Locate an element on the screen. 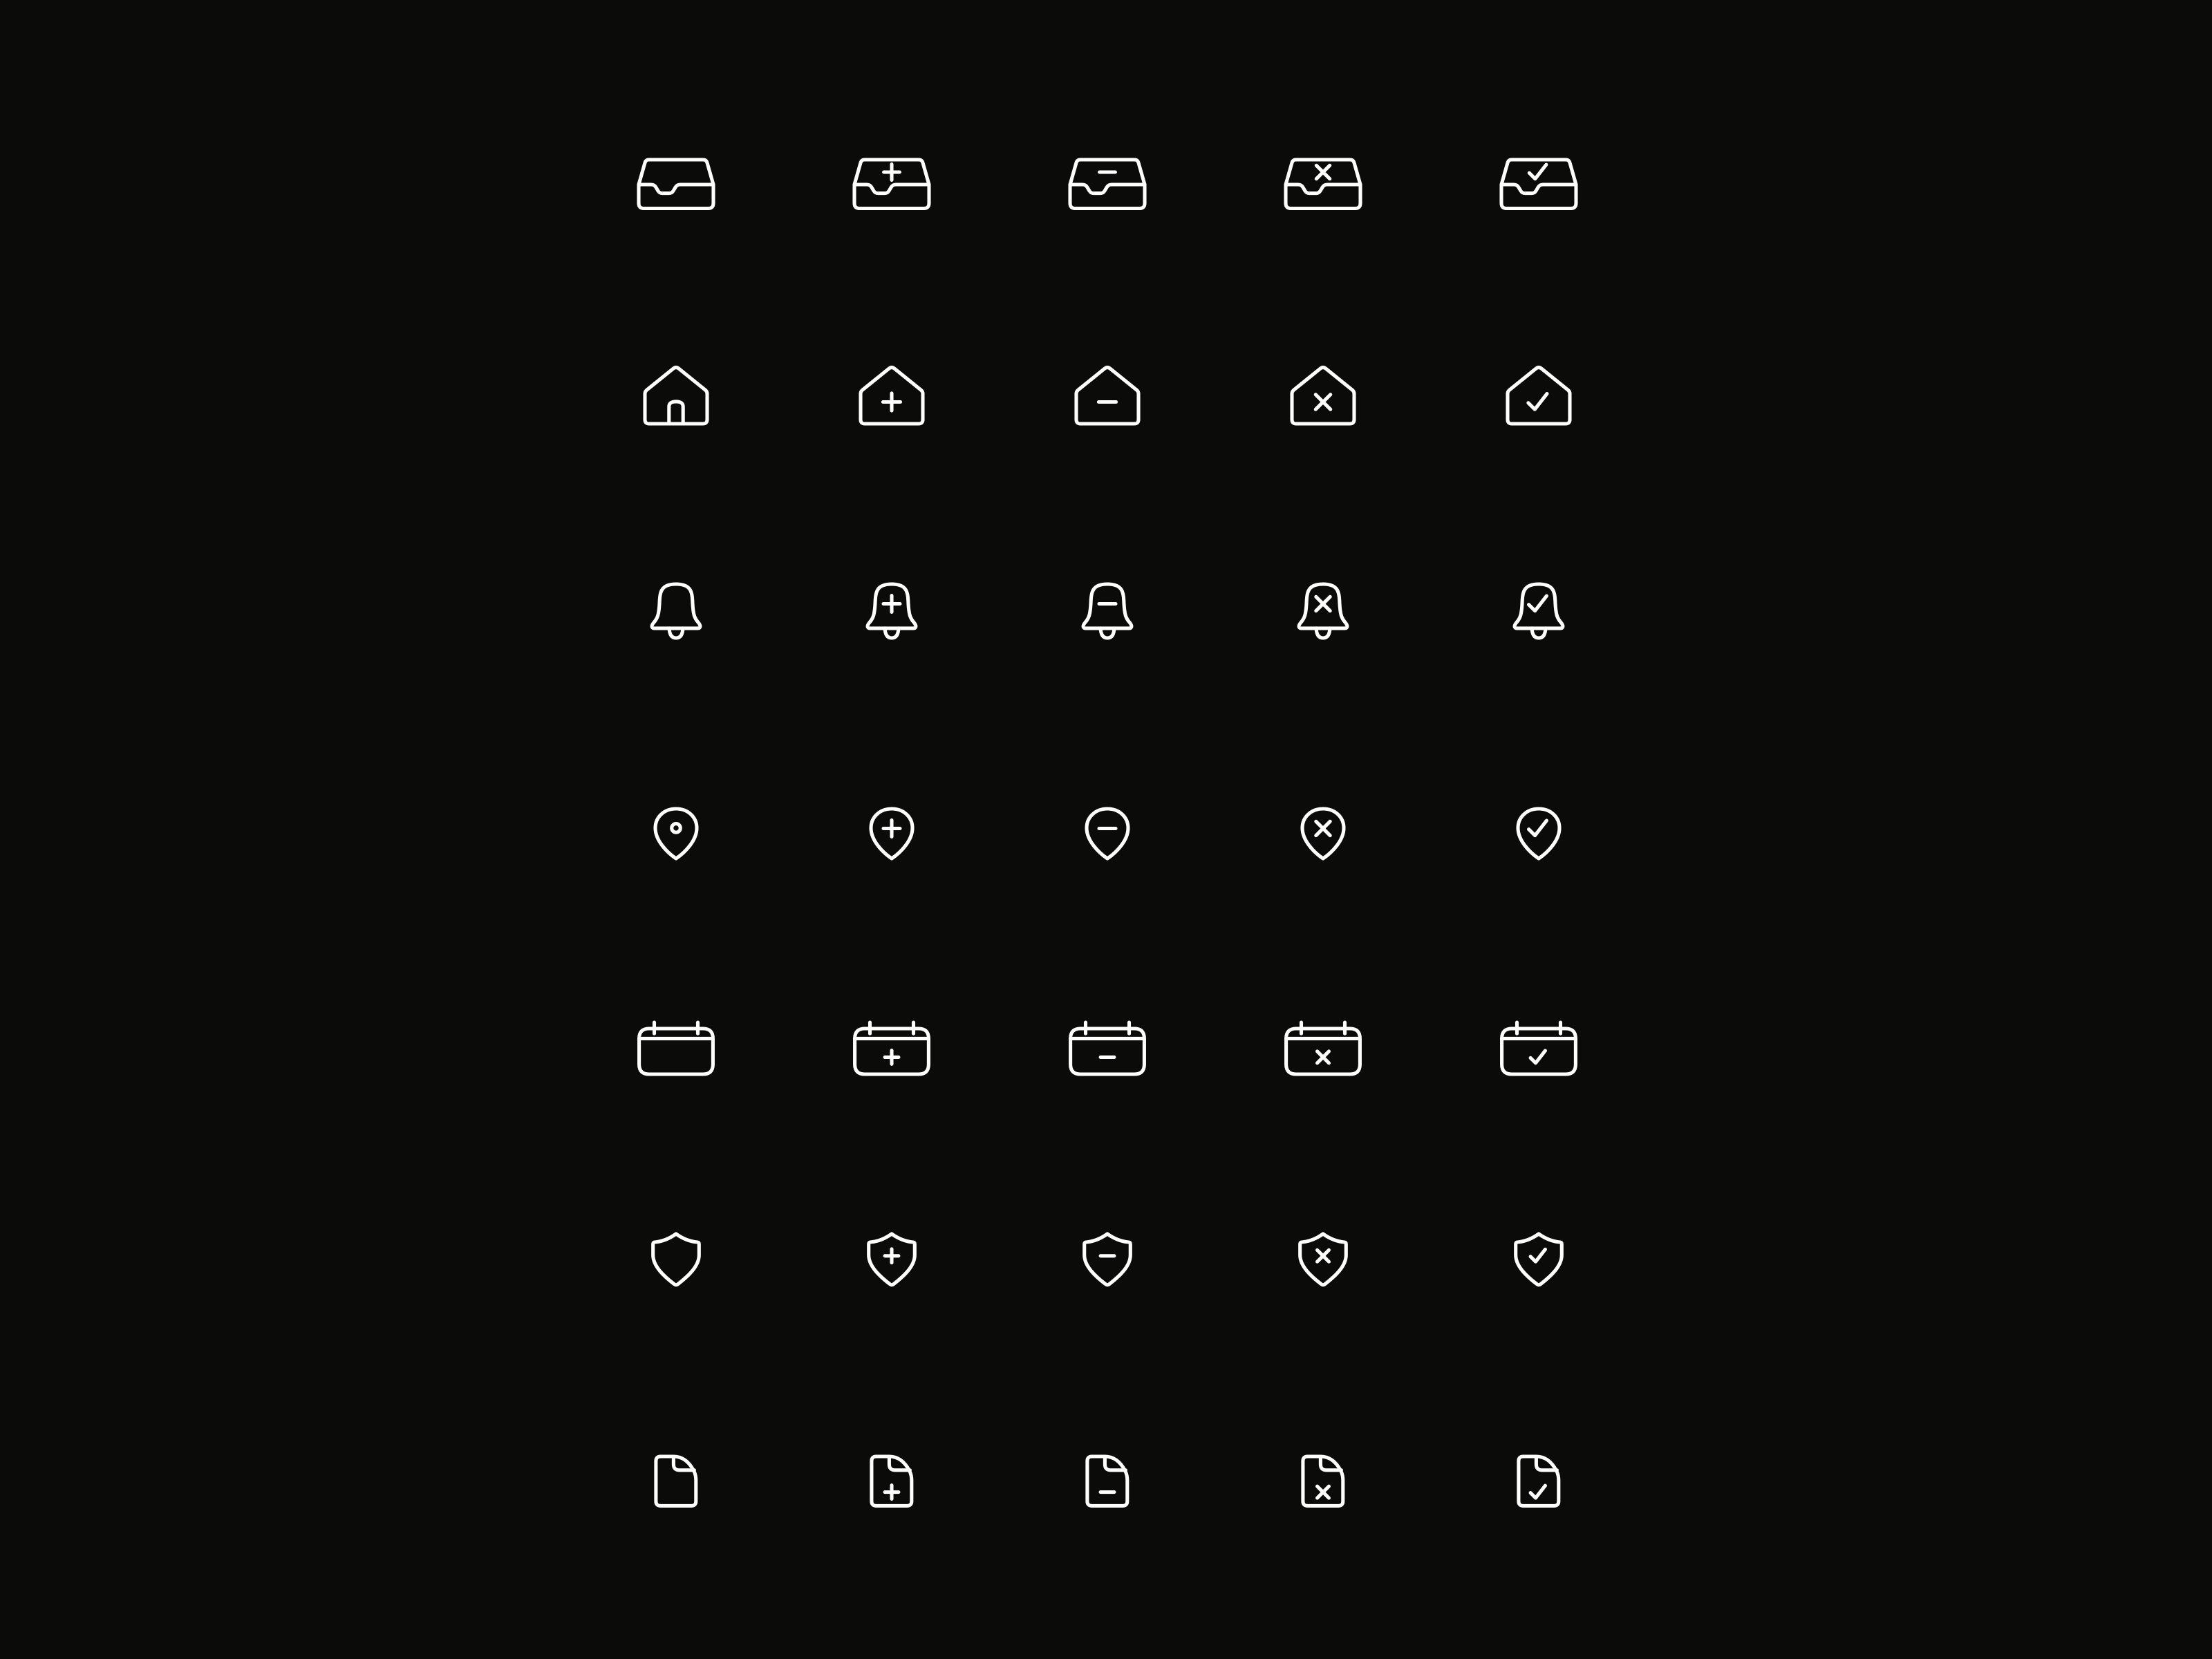  file-check-icon is located at coordinates (1539, 1485).